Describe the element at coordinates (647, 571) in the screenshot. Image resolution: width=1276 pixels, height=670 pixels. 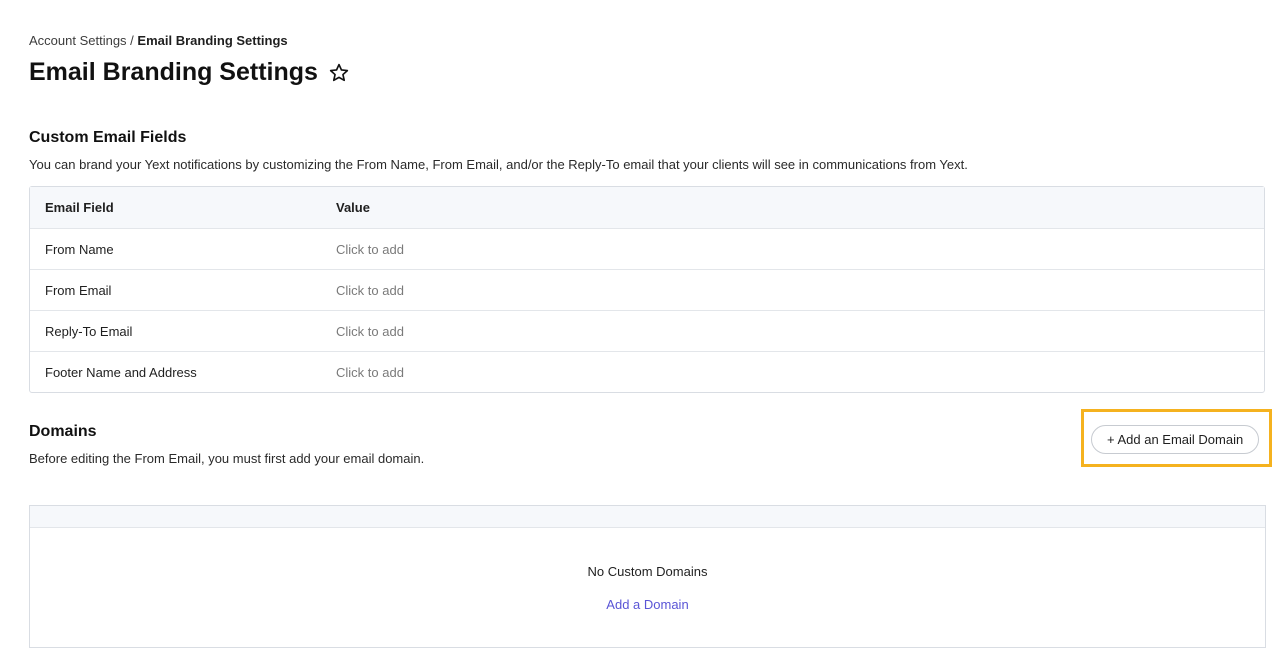
I see `empty-state-title: No Custom Domains` at that location.